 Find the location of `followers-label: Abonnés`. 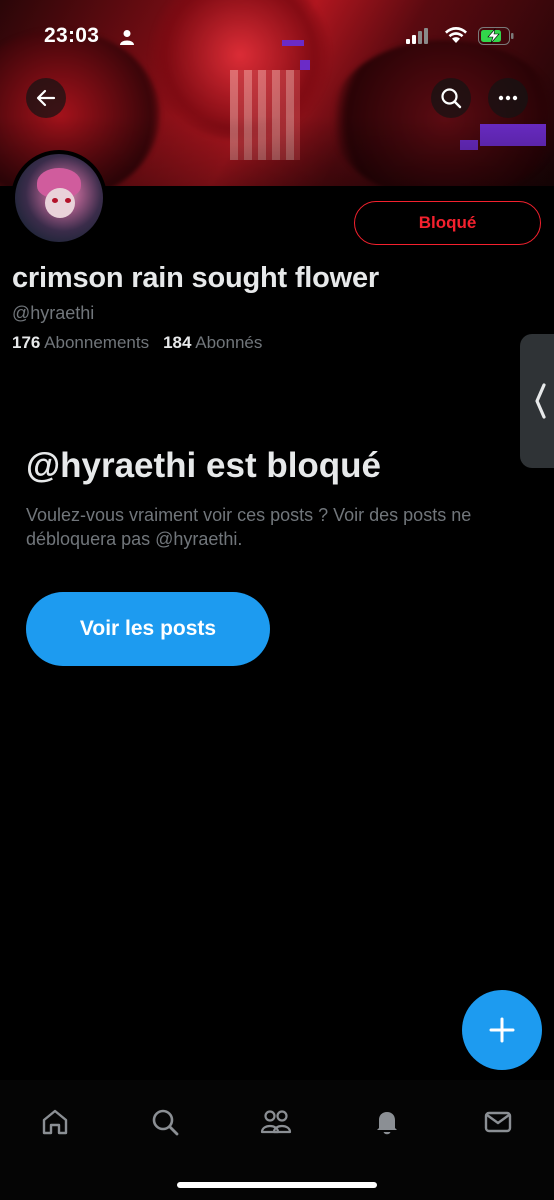

followers-label: Abonnés is located at coordinates (229, 342).